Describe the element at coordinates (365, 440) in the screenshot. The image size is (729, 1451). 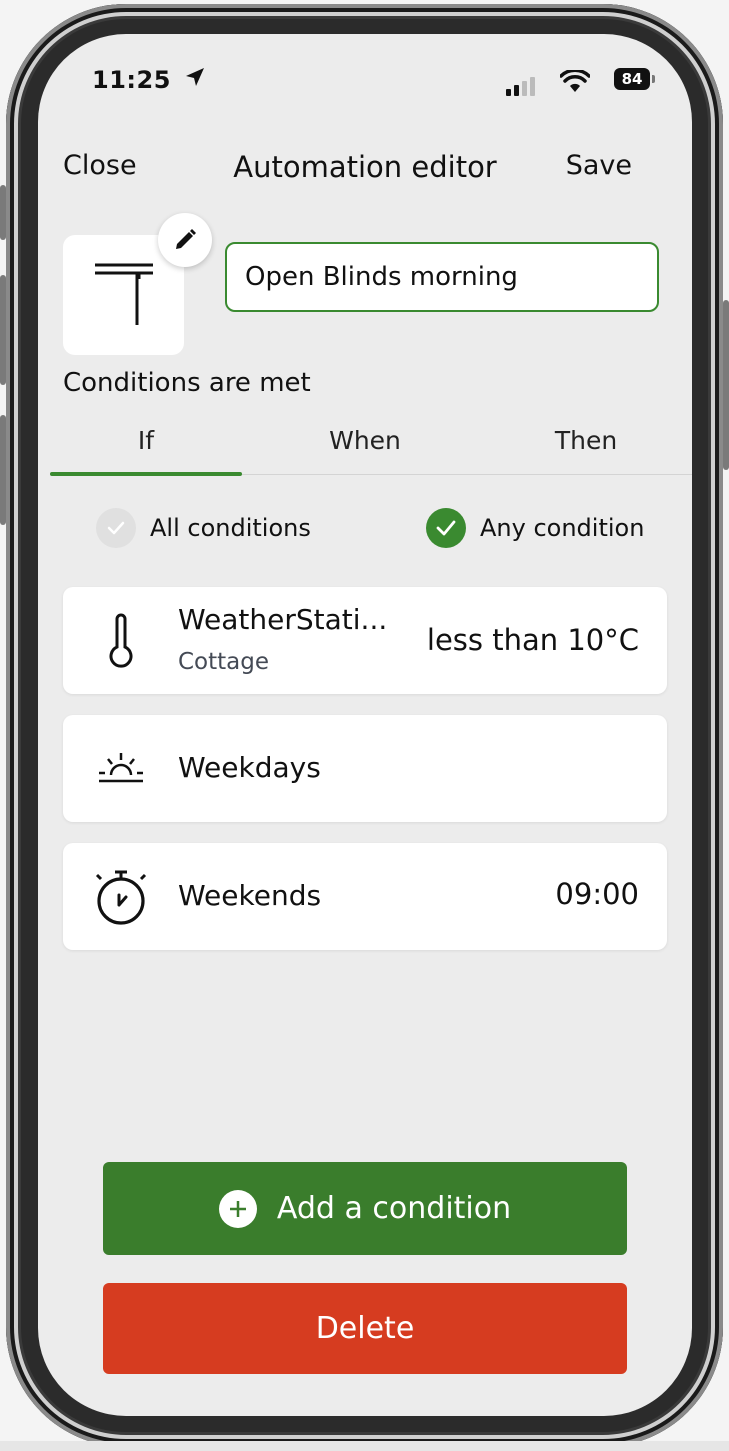
I see `tab-when: When` at that location.